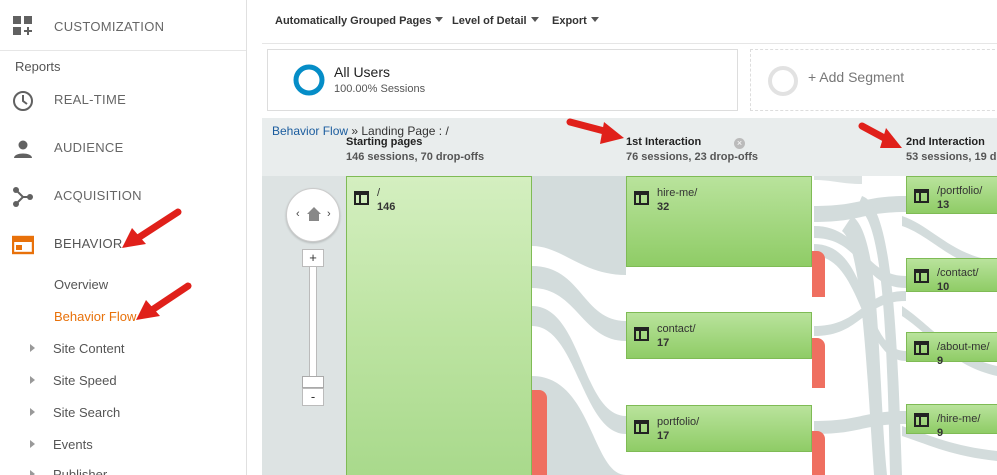 This screenshot has height=475, width=997. I want to click on export-label: Export, so click(569, 21).